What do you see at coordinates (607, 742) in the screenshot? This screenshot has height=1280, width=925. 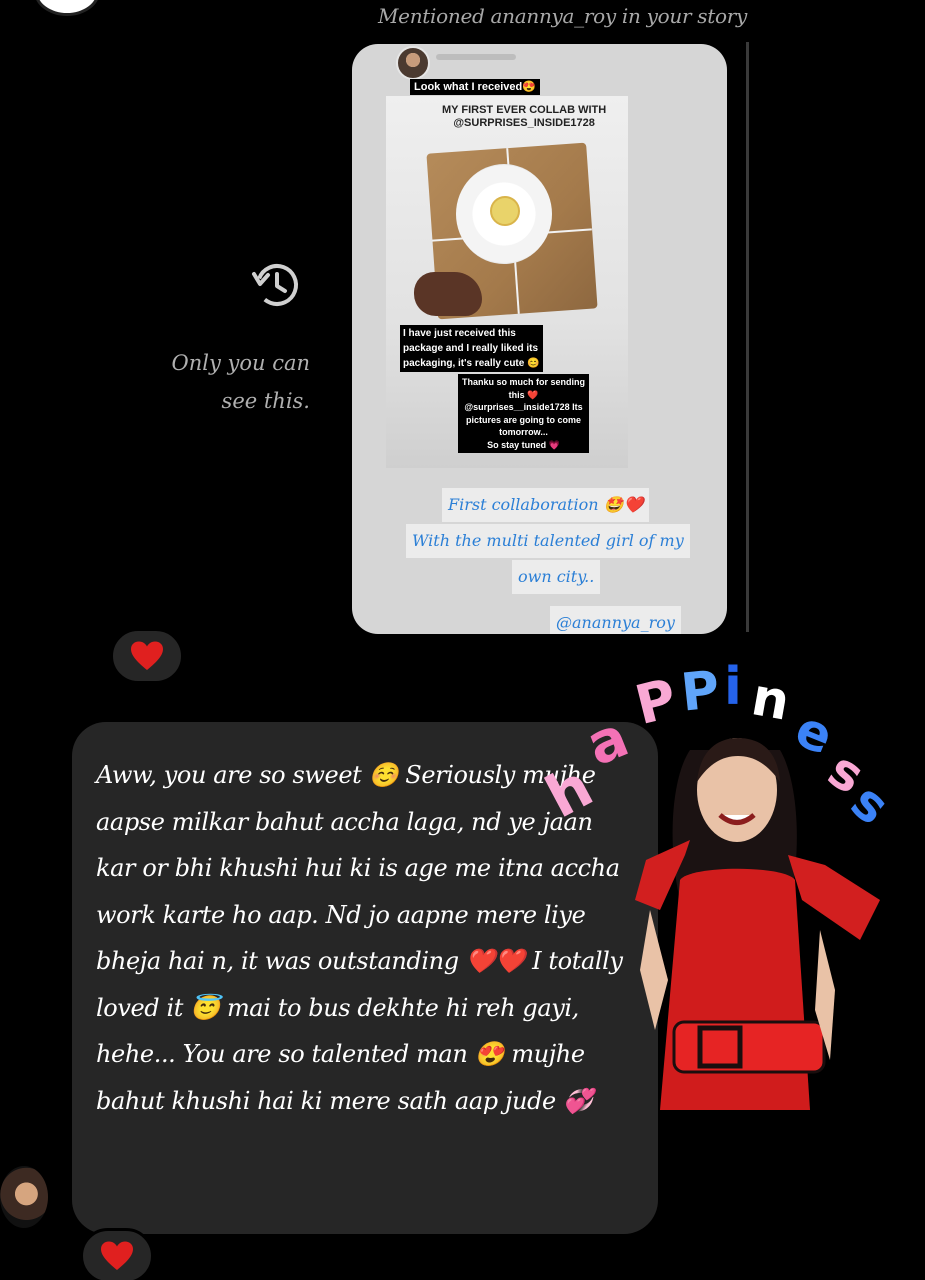 I see `svg-text: a` at bounding box center [607, 742].